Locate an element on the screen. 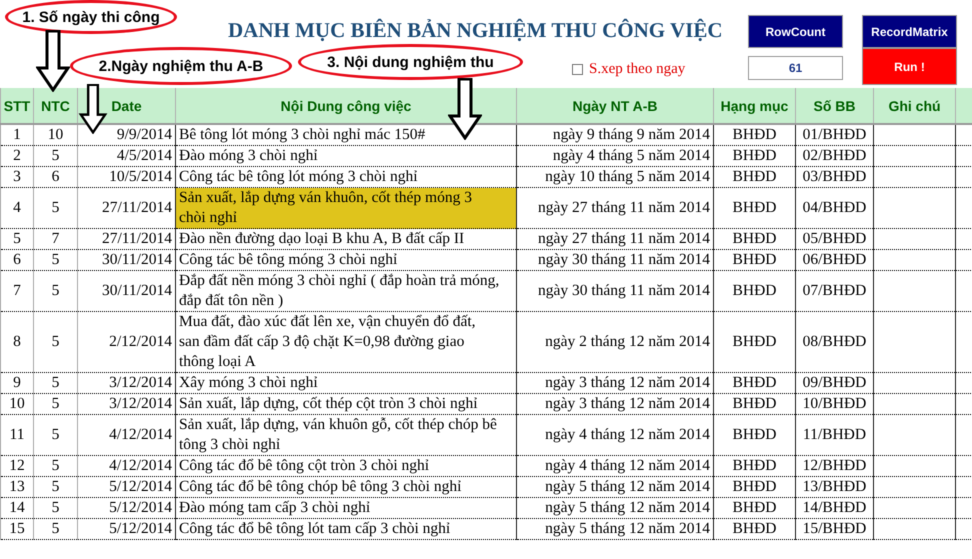 Image resolution: width=972 pixels, height=559 pixels. table-cell: 4 is located at coordinates (17, 208).